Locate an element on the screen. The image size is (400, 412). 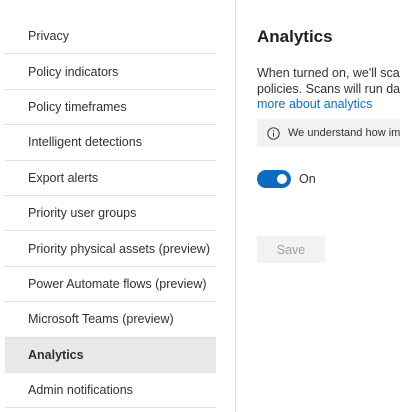
sidebar-item-export-alerts: Export alerts is located at coordinates (110, 178).